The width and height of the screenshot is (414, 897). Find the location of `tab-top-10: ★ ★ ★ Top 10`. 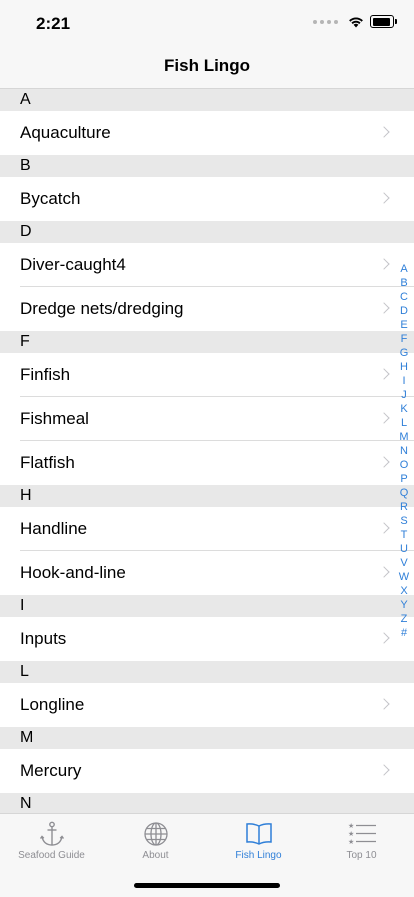

tab-top-10: ★ ★ ★ Top 10 is located at coordinates (361, 844).